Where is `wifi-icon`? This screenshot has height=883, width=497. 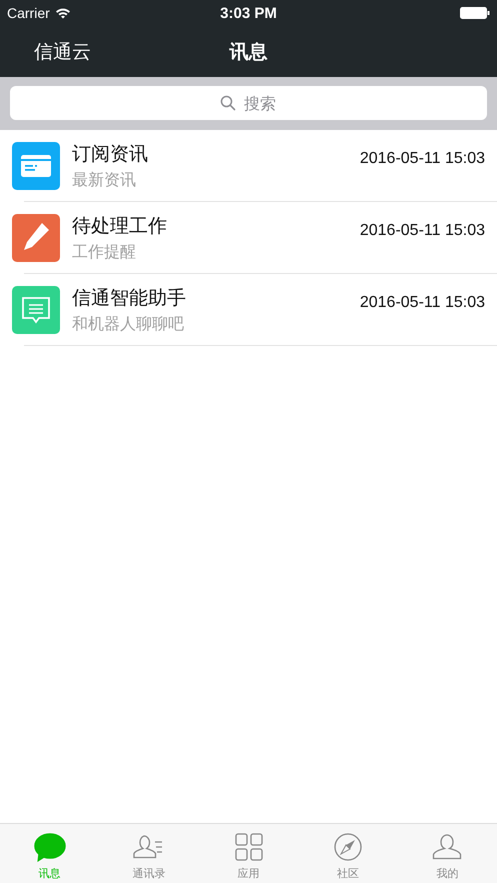 wifi-icon is located at coordinates (62, 13).